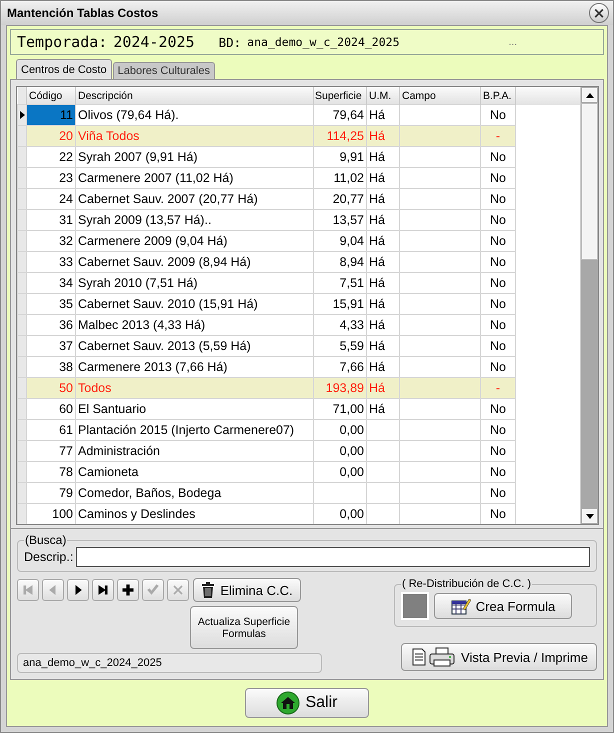 The height and width of the screenshot is (733, 614). What do you see at coordinates (383, 95) in the screenshot?
I see `column-header: U.M.` at bounding box center [383, 95].